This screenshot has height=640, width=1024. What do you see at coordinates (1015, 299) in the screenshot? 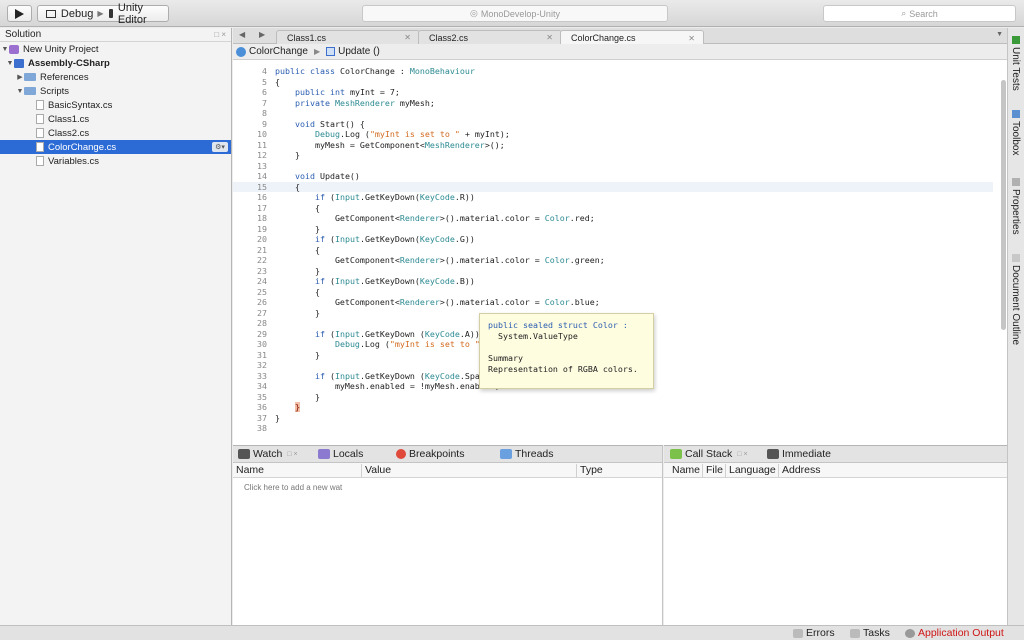
I see `dock-document-outline: Document Outline` at bounding box center [1015, 299].